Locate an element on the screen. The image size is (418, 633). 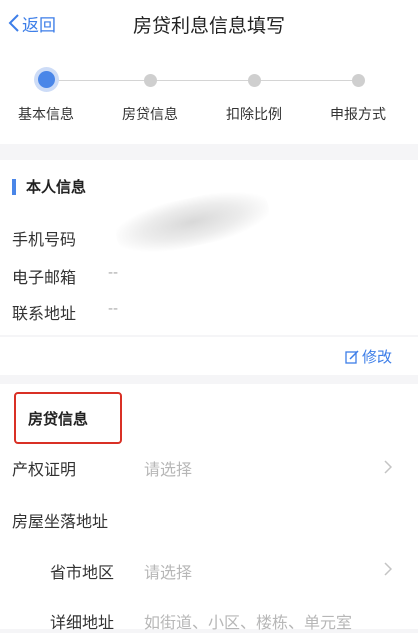
loan-info-title: 房贷信息 is located at coordinates (58, 419).